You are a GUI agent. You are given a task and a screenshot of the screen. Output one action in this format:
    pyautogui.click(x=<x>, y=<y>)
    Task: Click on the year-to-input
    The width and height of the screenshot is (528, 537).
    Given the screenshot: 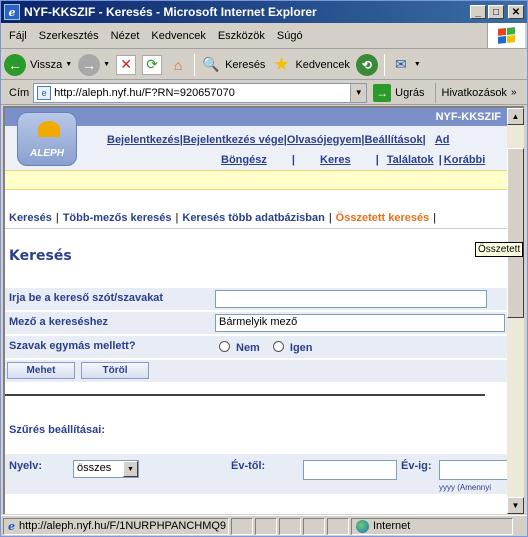 What is the action you would take?
    pyautogui.click(x=473, y=470)
    